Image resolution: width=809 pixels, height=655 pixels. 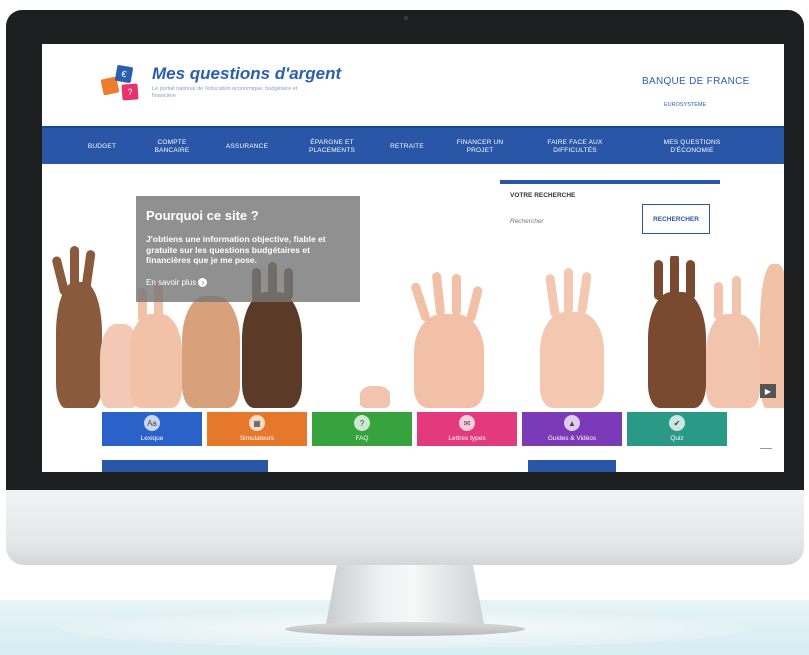 I want to click on tile-faq: ? FAQ, so click(x=362, y=429).